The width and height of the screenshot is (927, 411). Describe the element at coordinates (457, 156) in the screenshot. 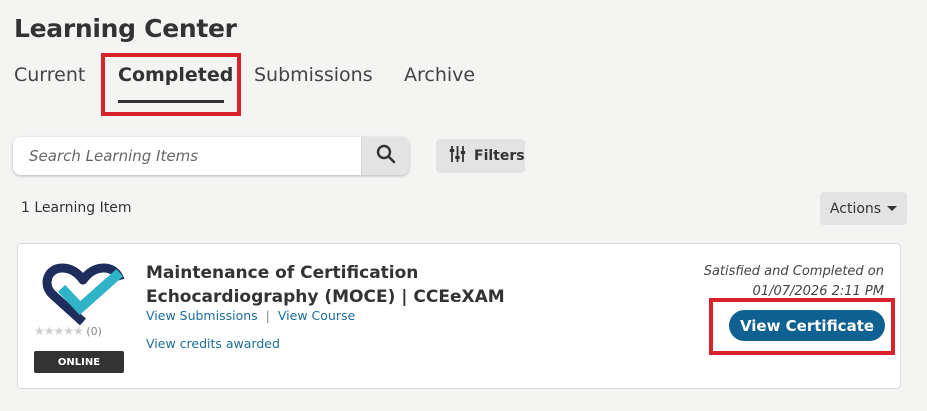

I see `sliders-icon` at that location.